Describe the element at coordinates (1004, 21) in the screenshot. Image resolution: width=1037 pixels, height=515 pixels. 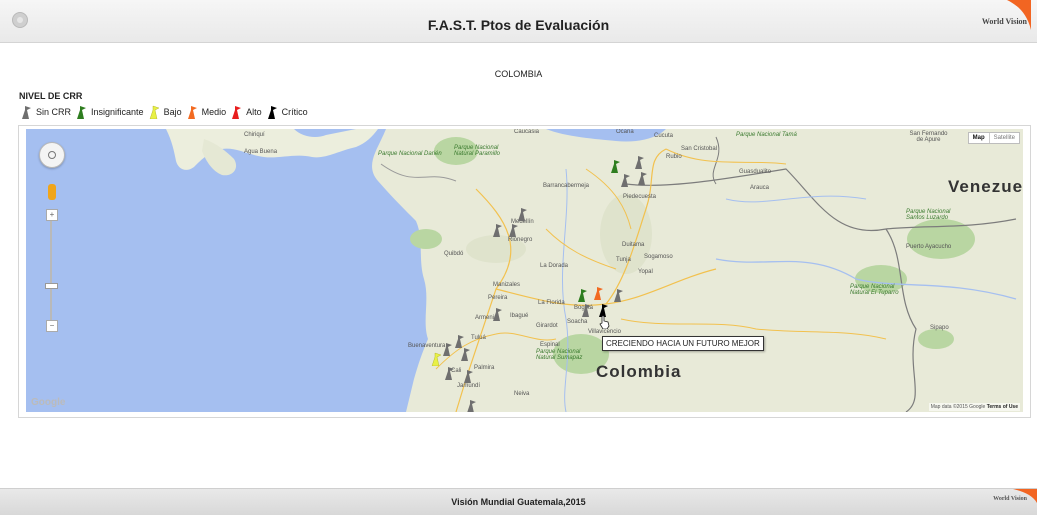
I see `brand-name: World Vision` at that location.